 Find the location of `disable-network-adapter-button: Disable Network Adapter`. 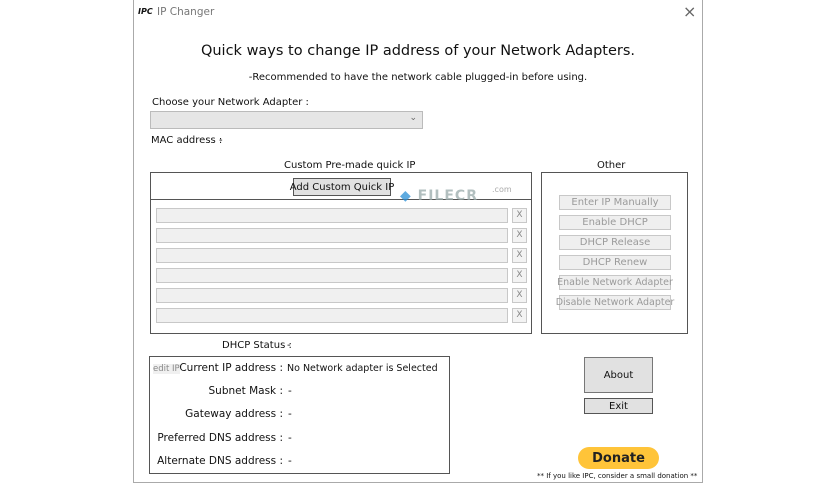

disable-network-adapter-button: Disable Network Adapter is located at coordinates (615, 302).